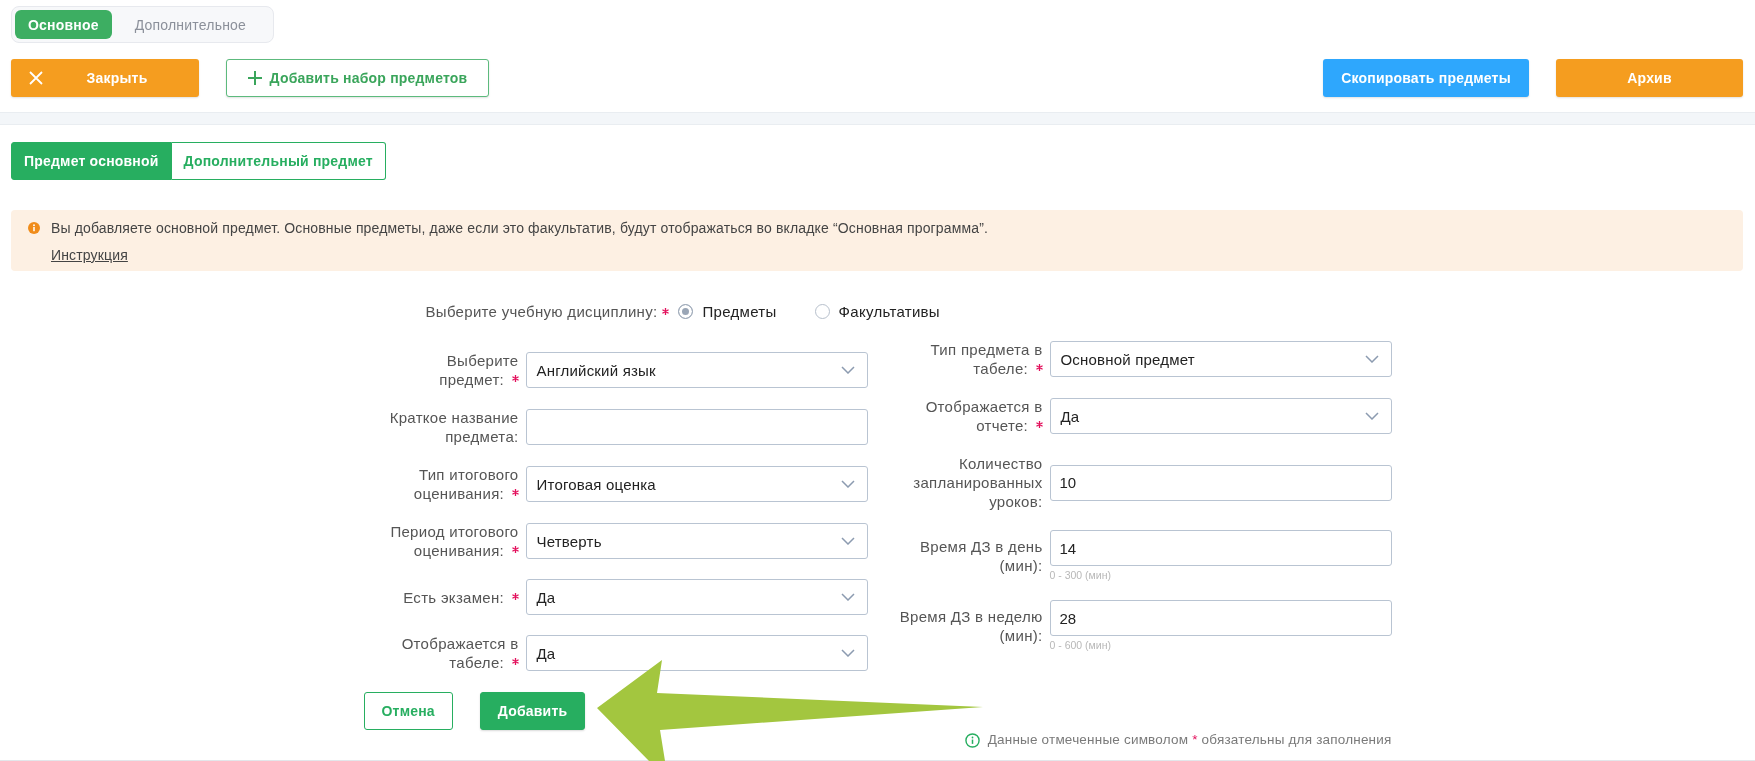 The width and height of the screenshot is (1755, 761). What do you see at coordinates (1220, 359) in the screenshot?
I see `dropdown-field: Основной предмет` at bounding box center [1220, 359].